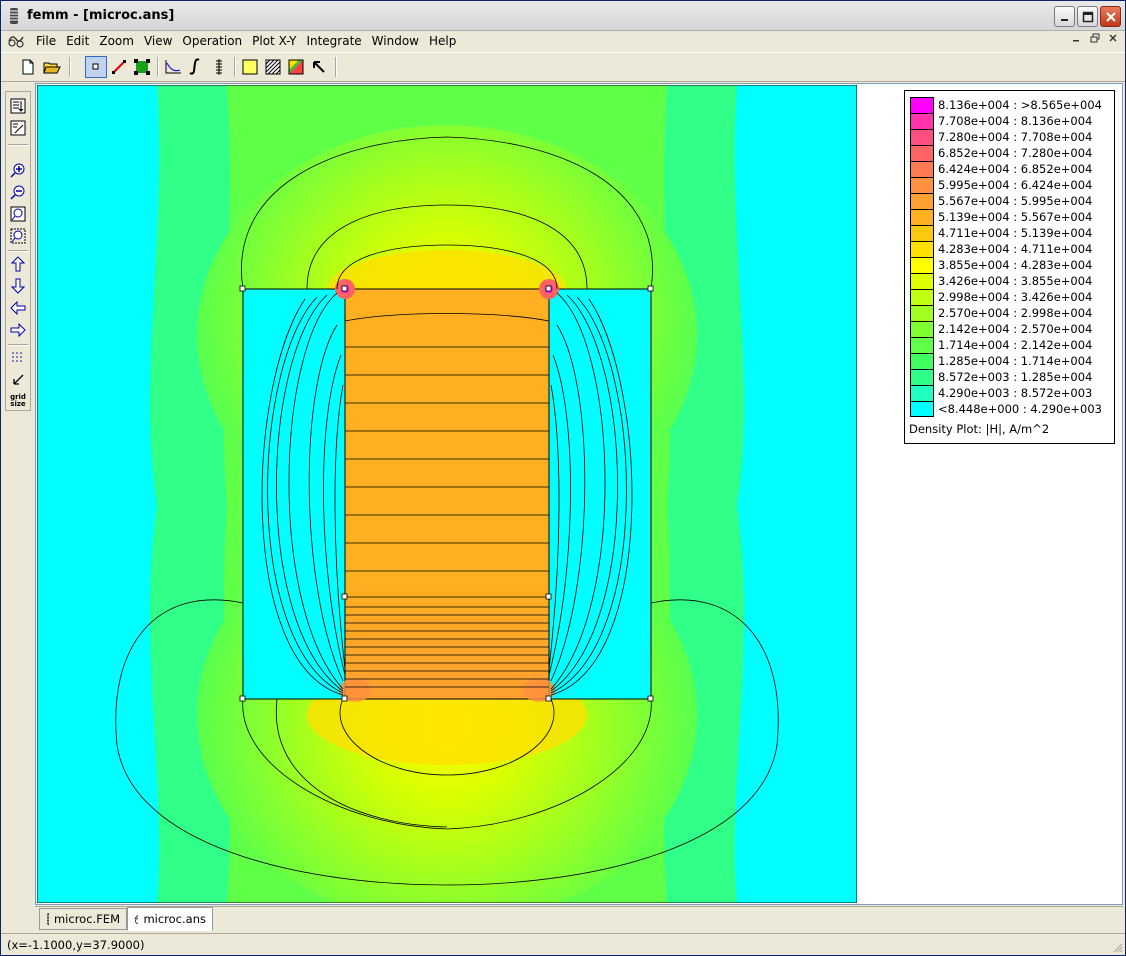  I want to click on legend-entry: 8.136e+004 : >8.565e+004, so click(1006, 105).